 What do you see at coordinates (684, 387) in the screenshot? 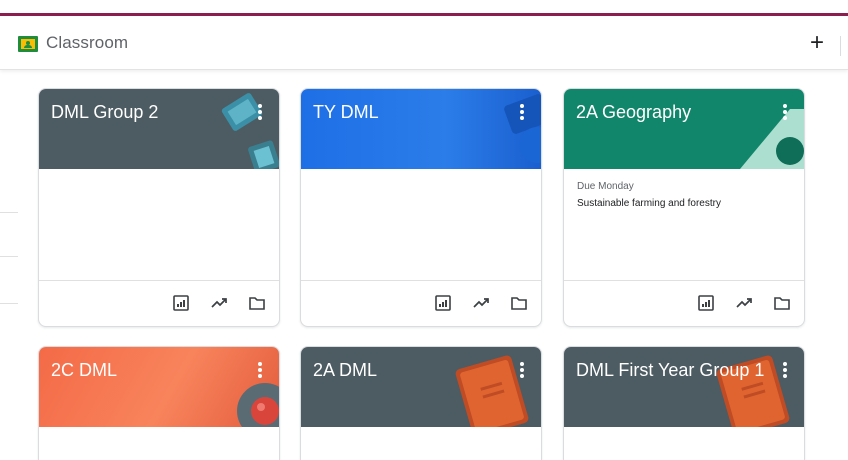
I see `class-card-header: DML First Year Group 1` at bounding box center [684, 387].